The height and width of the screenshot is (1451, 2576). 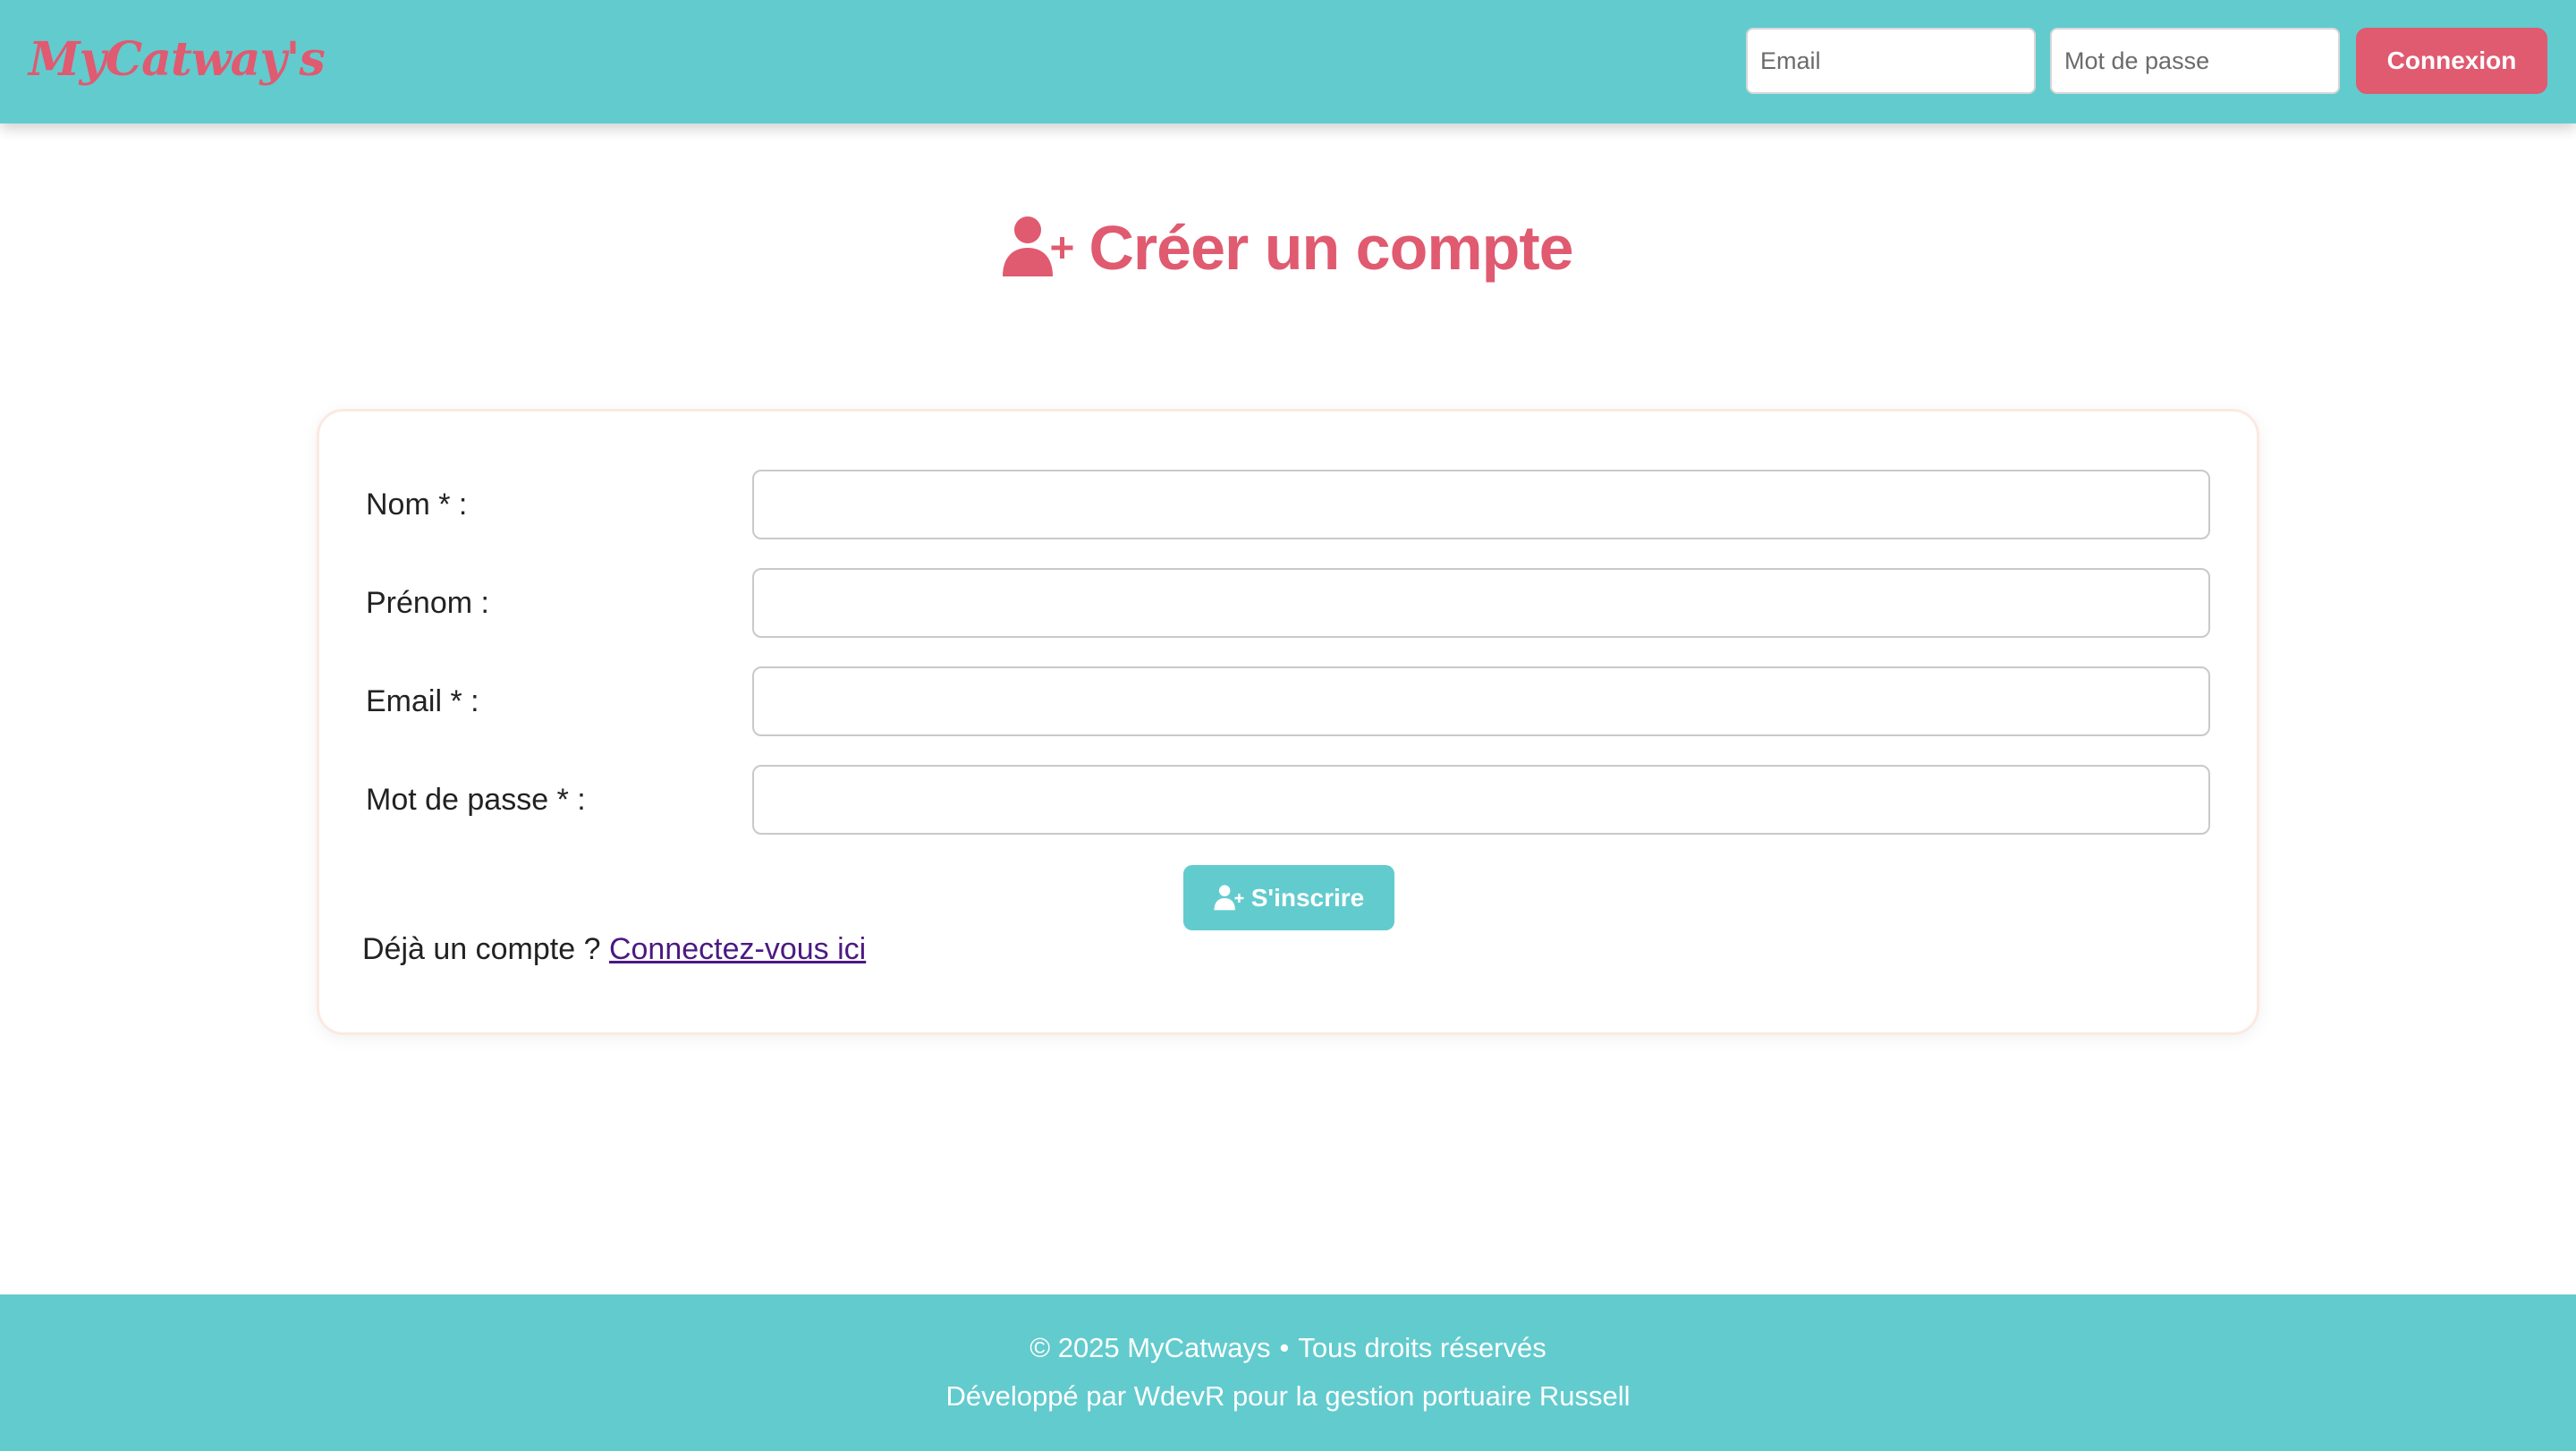 I want to click on prenom-input, so click(x=1481, y=603).